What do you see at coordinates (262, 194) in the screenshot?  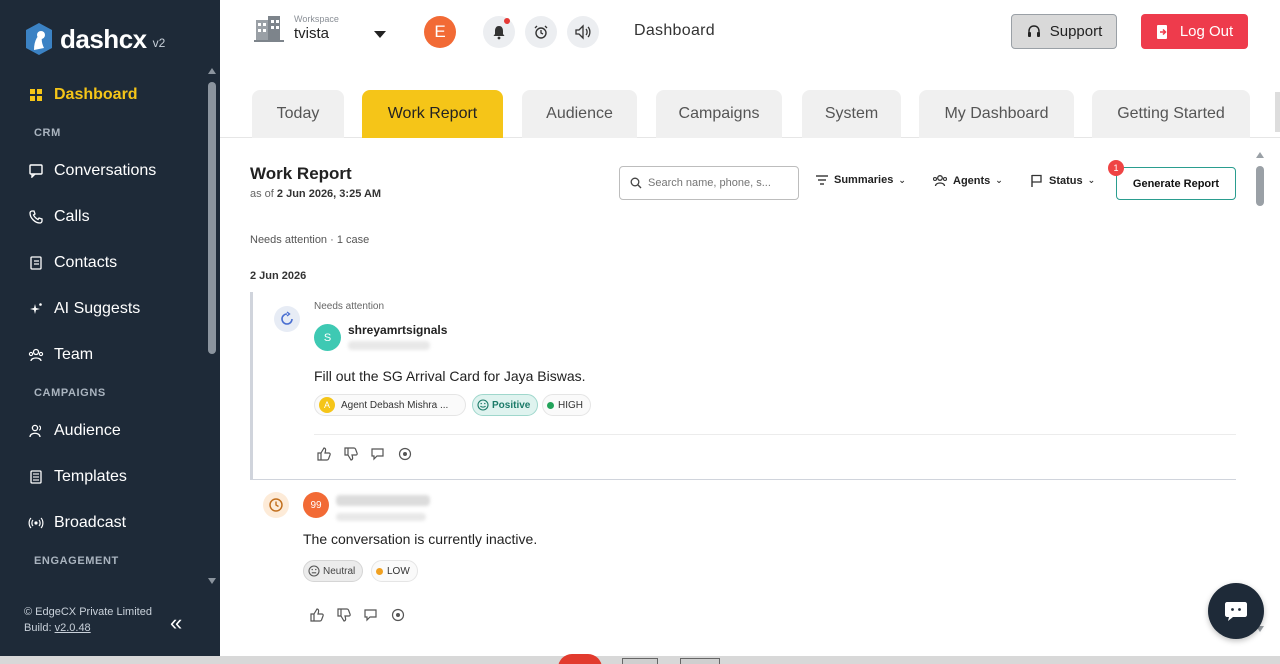 I see `as-of-prefix: as of` at bounding box center [262, 194].